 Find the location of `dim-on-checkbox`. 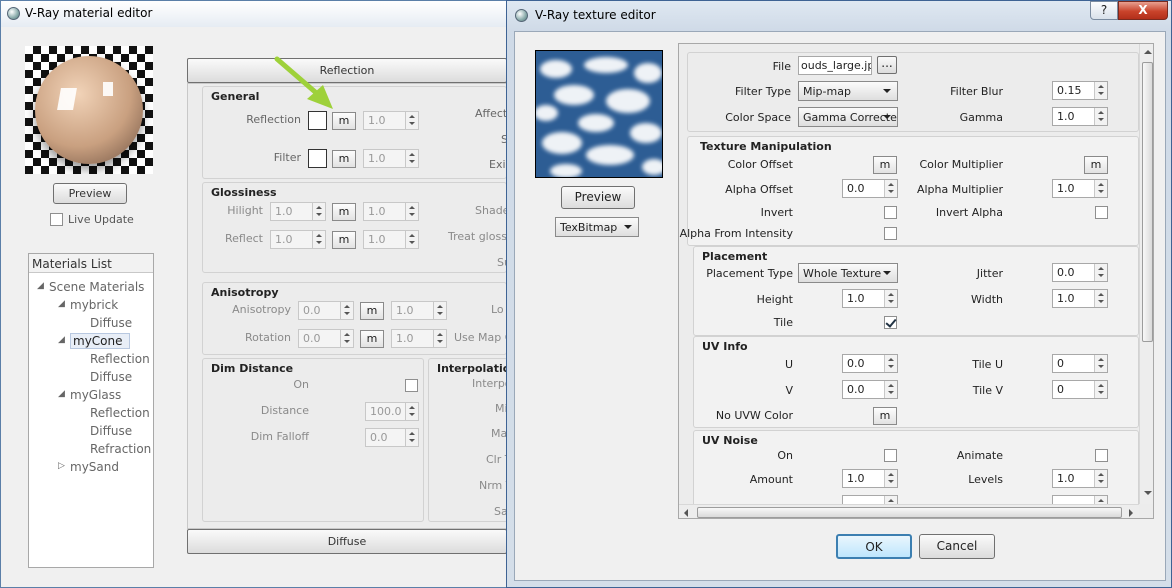

dim-on-checkbox is located at coordinates (411, 385).